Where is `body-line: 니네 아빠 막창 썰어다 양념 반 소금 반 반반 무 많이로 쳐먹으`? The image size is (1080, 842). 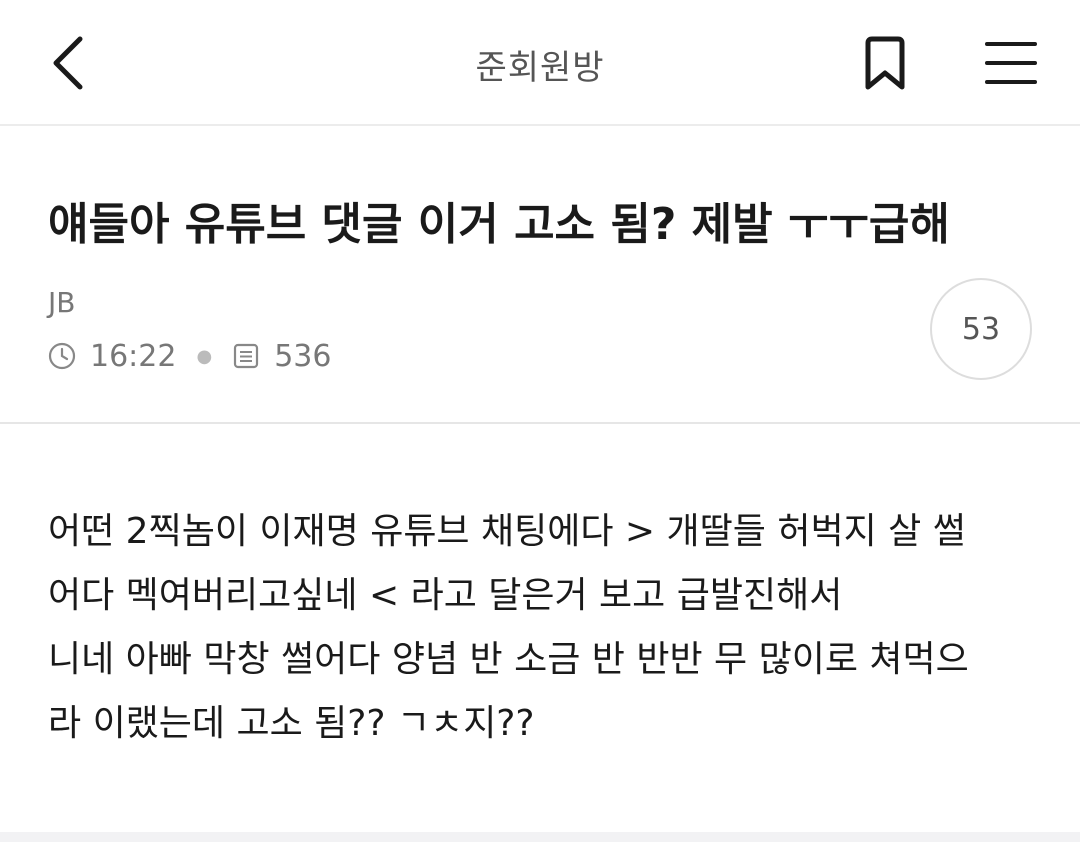
body-line: 니네 아빠 막창 썰어다 양념 반 소금 반 반반 무 많이로 쳐먹으 is located at coordinates (508, 659).